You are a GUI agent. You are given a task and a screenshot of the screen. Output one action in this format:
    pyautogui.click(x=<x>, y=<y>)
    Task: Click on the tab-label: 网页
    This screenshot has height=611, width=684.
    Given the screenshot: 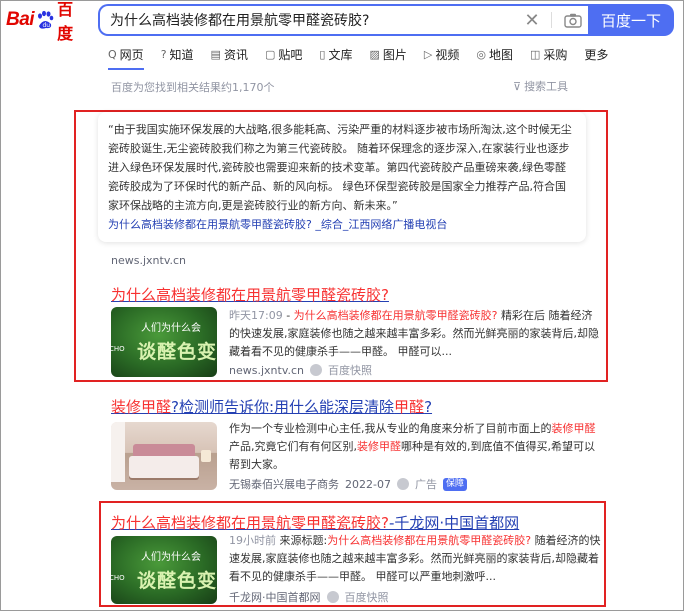 What is the action you would take?
    pyautogui.click(x=131, y=54)
    